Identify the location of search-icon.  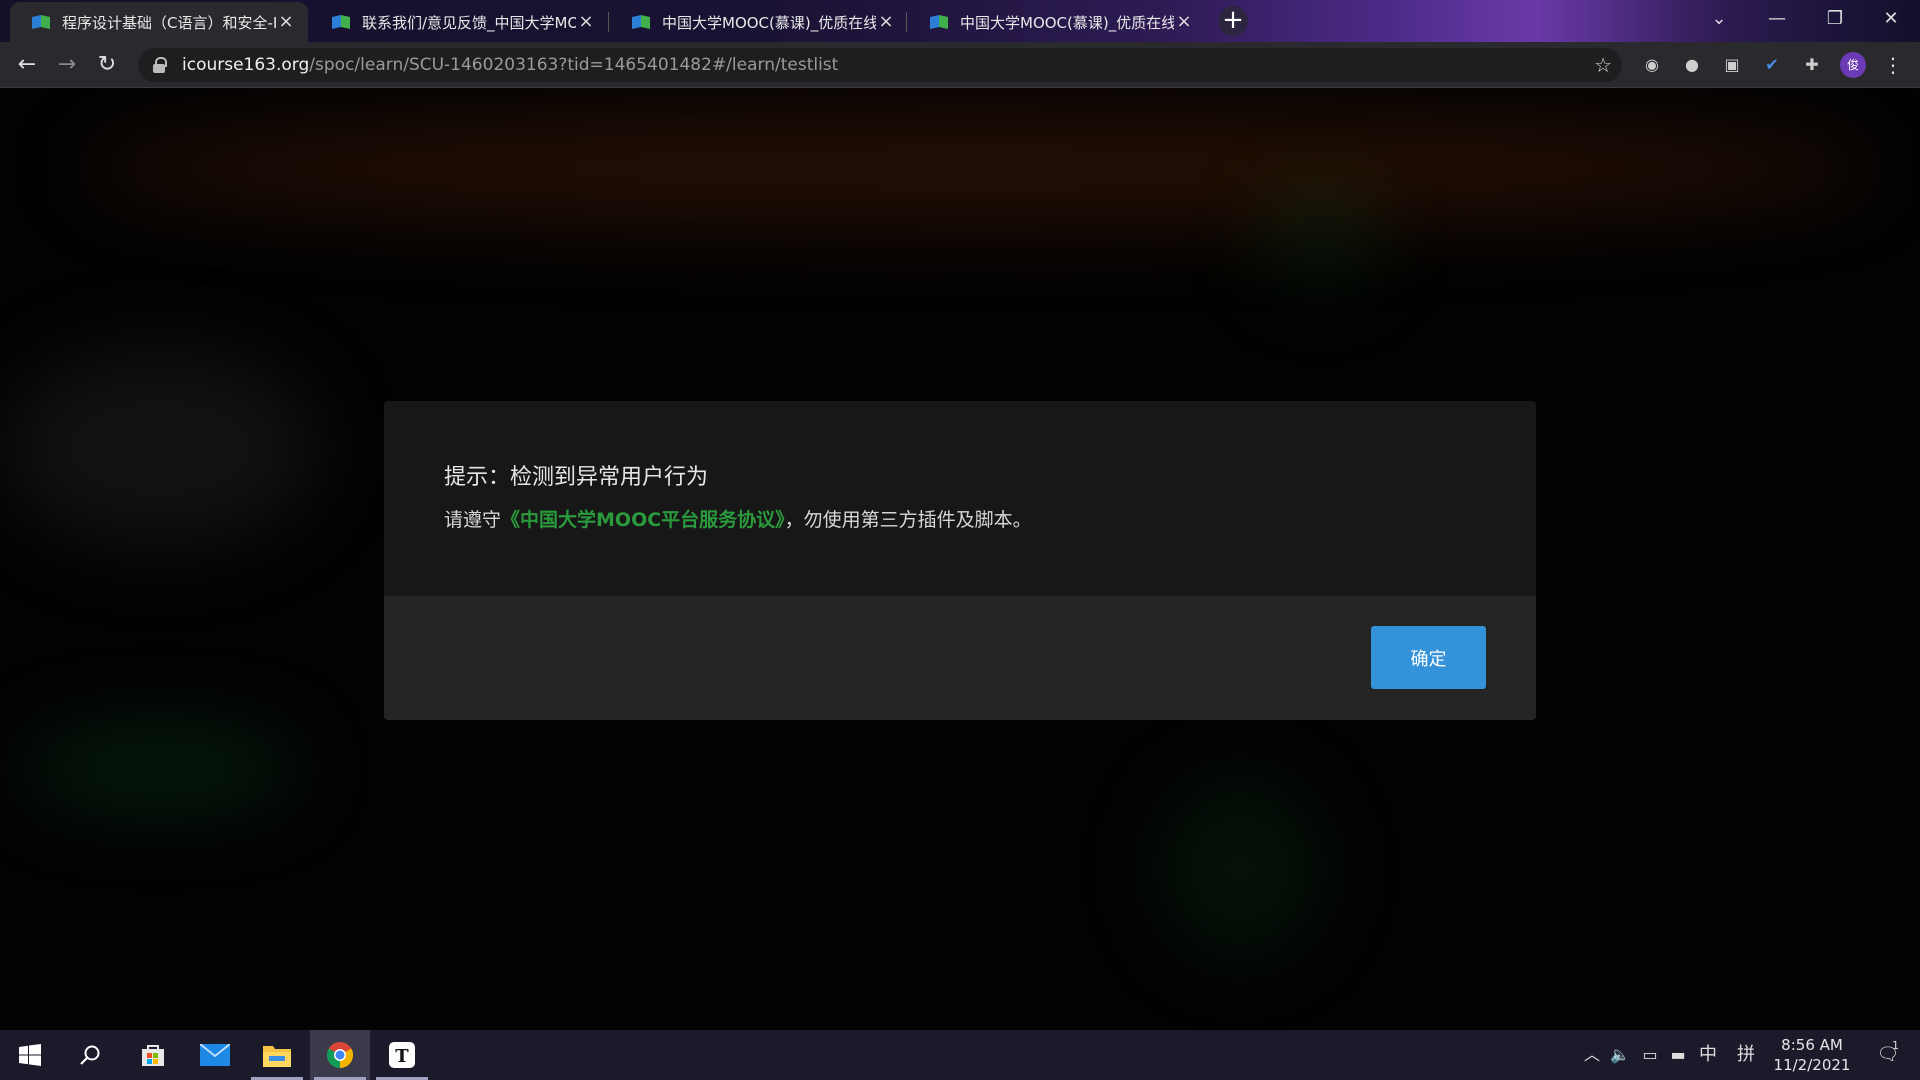
(90, 1055).